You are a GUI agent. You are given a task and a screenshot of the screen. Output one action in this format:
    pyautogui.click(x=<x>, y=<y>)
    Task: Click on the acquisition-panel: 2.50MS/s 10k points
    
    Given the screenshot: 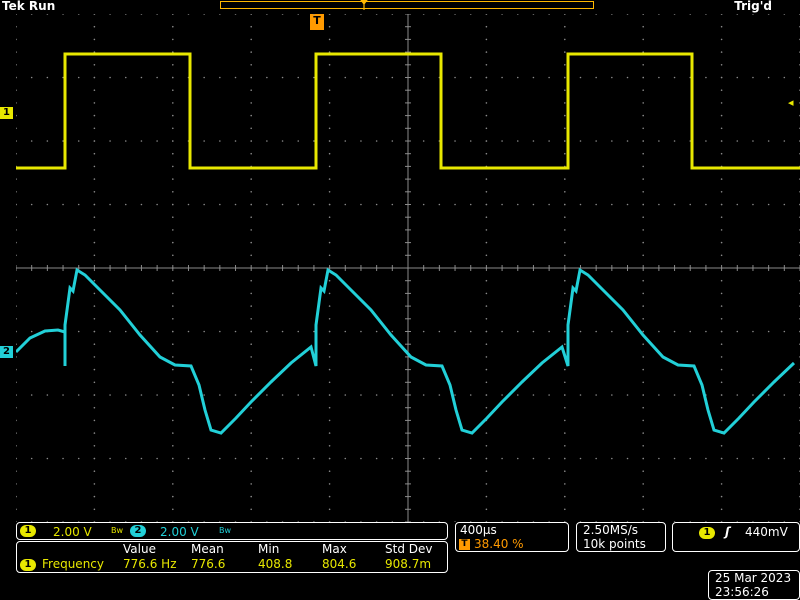 What is the action you would take?
    pyautogui.click(x=621, y=537)
    